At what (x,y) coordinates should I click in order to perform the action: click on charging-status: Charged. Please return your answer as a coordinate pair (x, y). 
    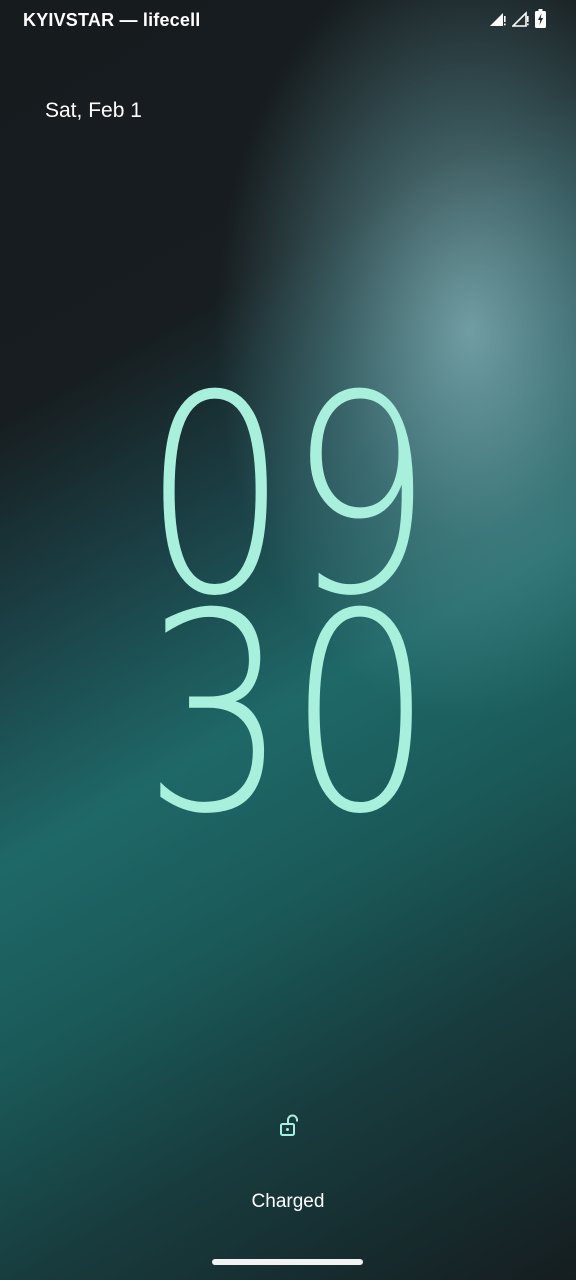
    Looking at the image, I should click on (288, 1201).